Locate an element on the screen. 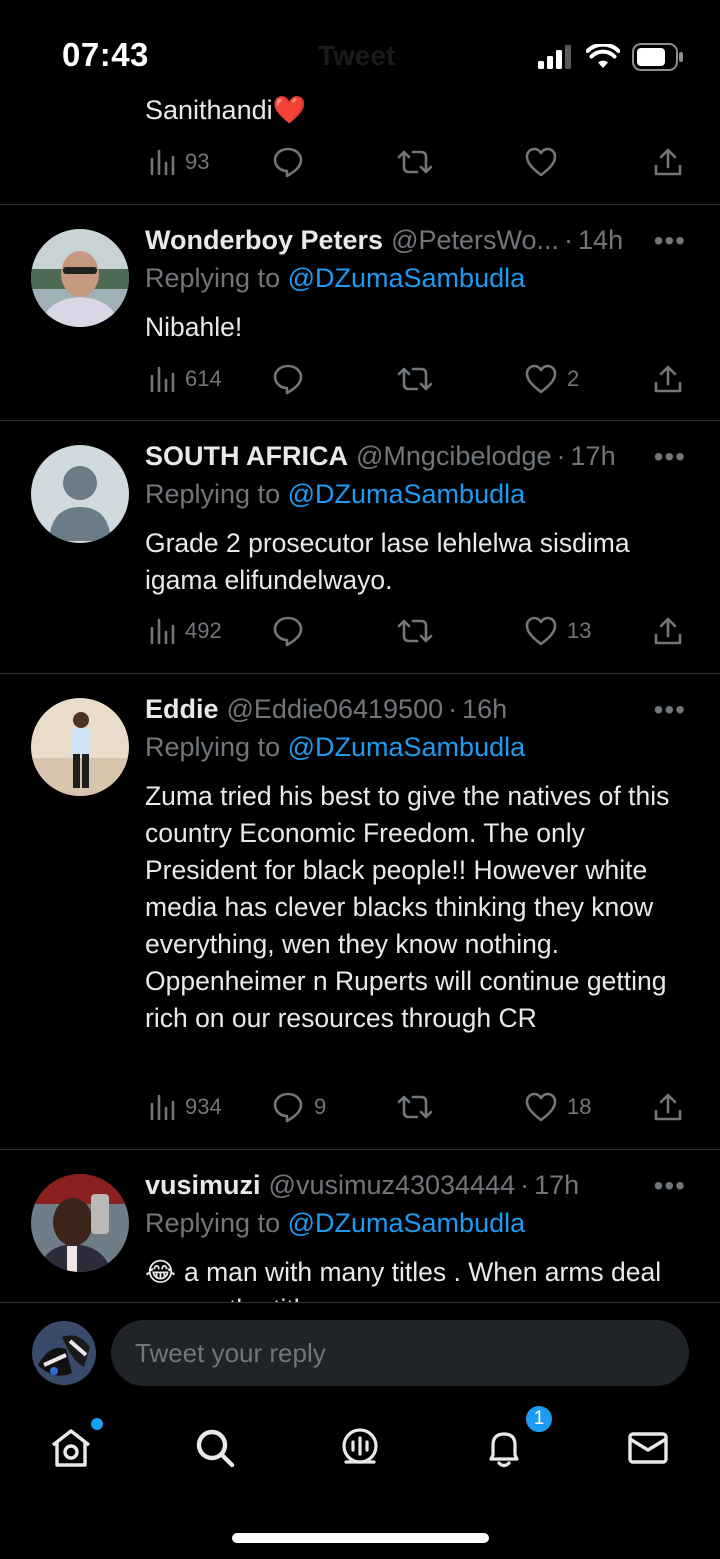  tab-home is located at coordinates (73, 1447).